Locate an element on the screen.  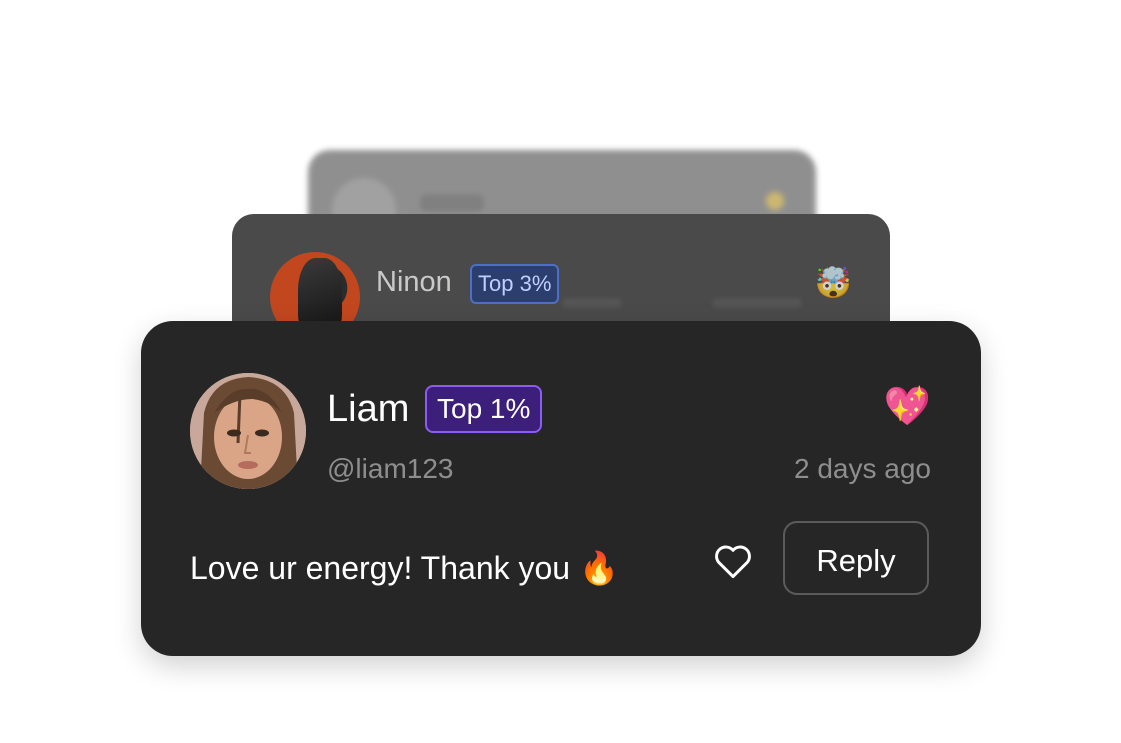
comment-text: Love ur energy! Thank you 🔥 is located at coordinates (404, 568).